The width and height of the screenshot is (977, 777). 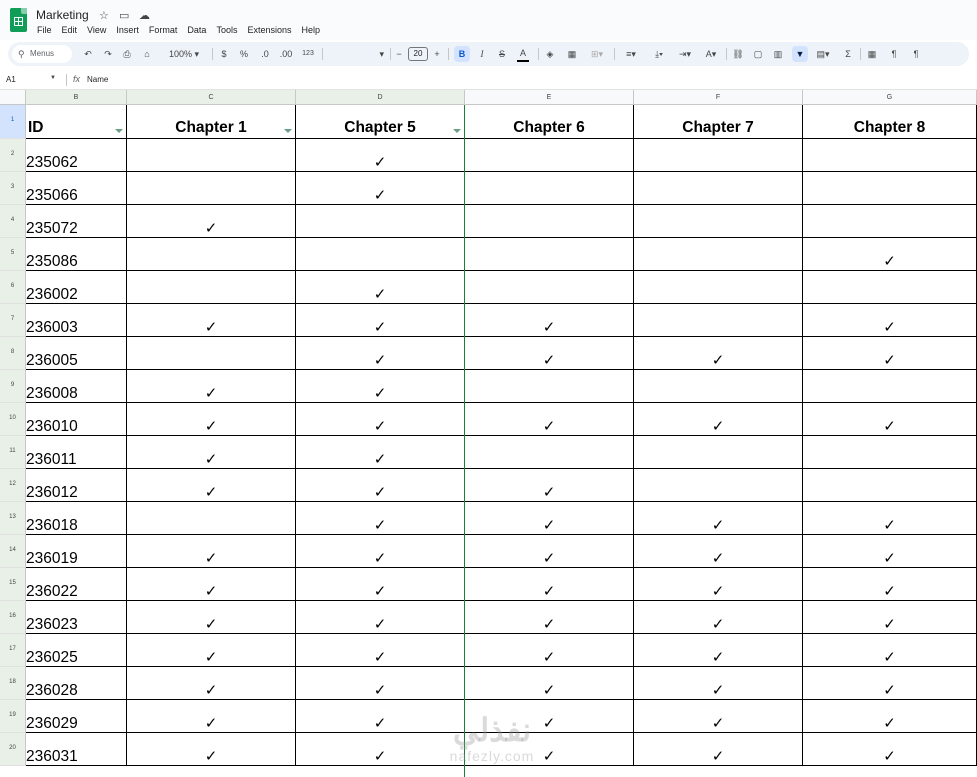 I want to click on row-header-6: 6, so click(x=13, y=287).